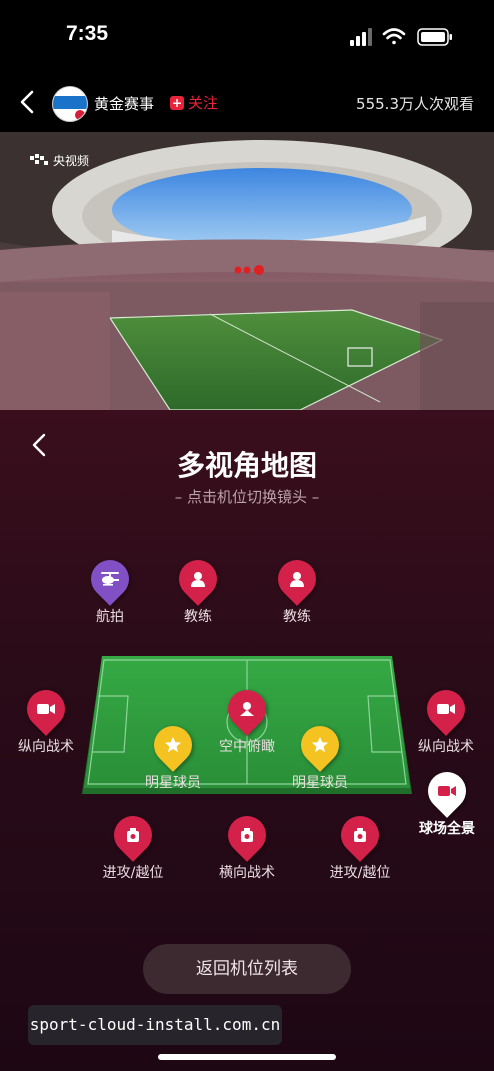  I want to click on camera-stadium-panorama: 球场全景, so click(447, 801).